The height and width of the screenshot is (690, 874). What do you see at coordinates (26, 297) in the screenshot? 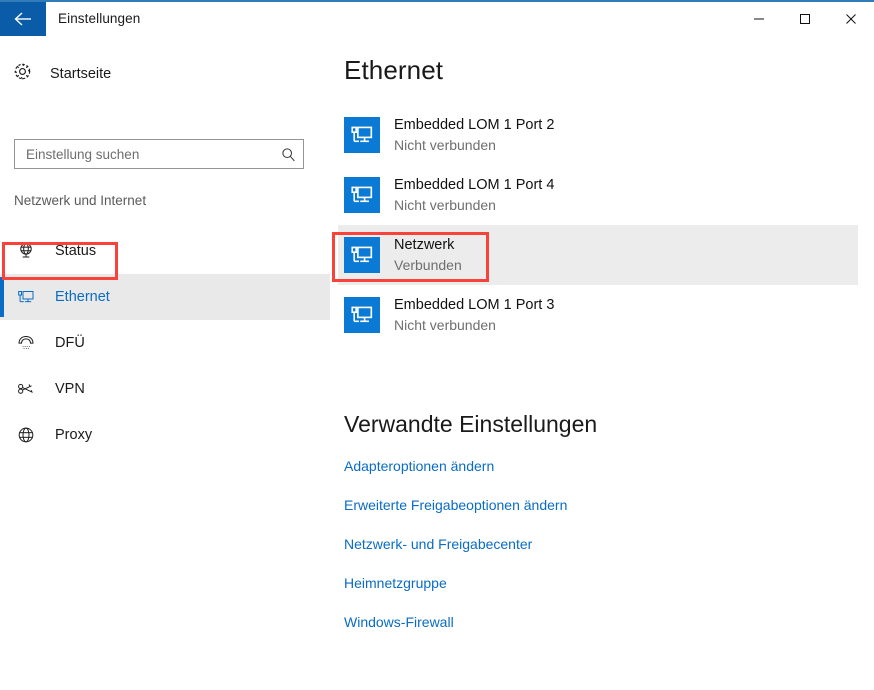
I see `ethernet-monitor-icon` at bounding box center [26, 297].